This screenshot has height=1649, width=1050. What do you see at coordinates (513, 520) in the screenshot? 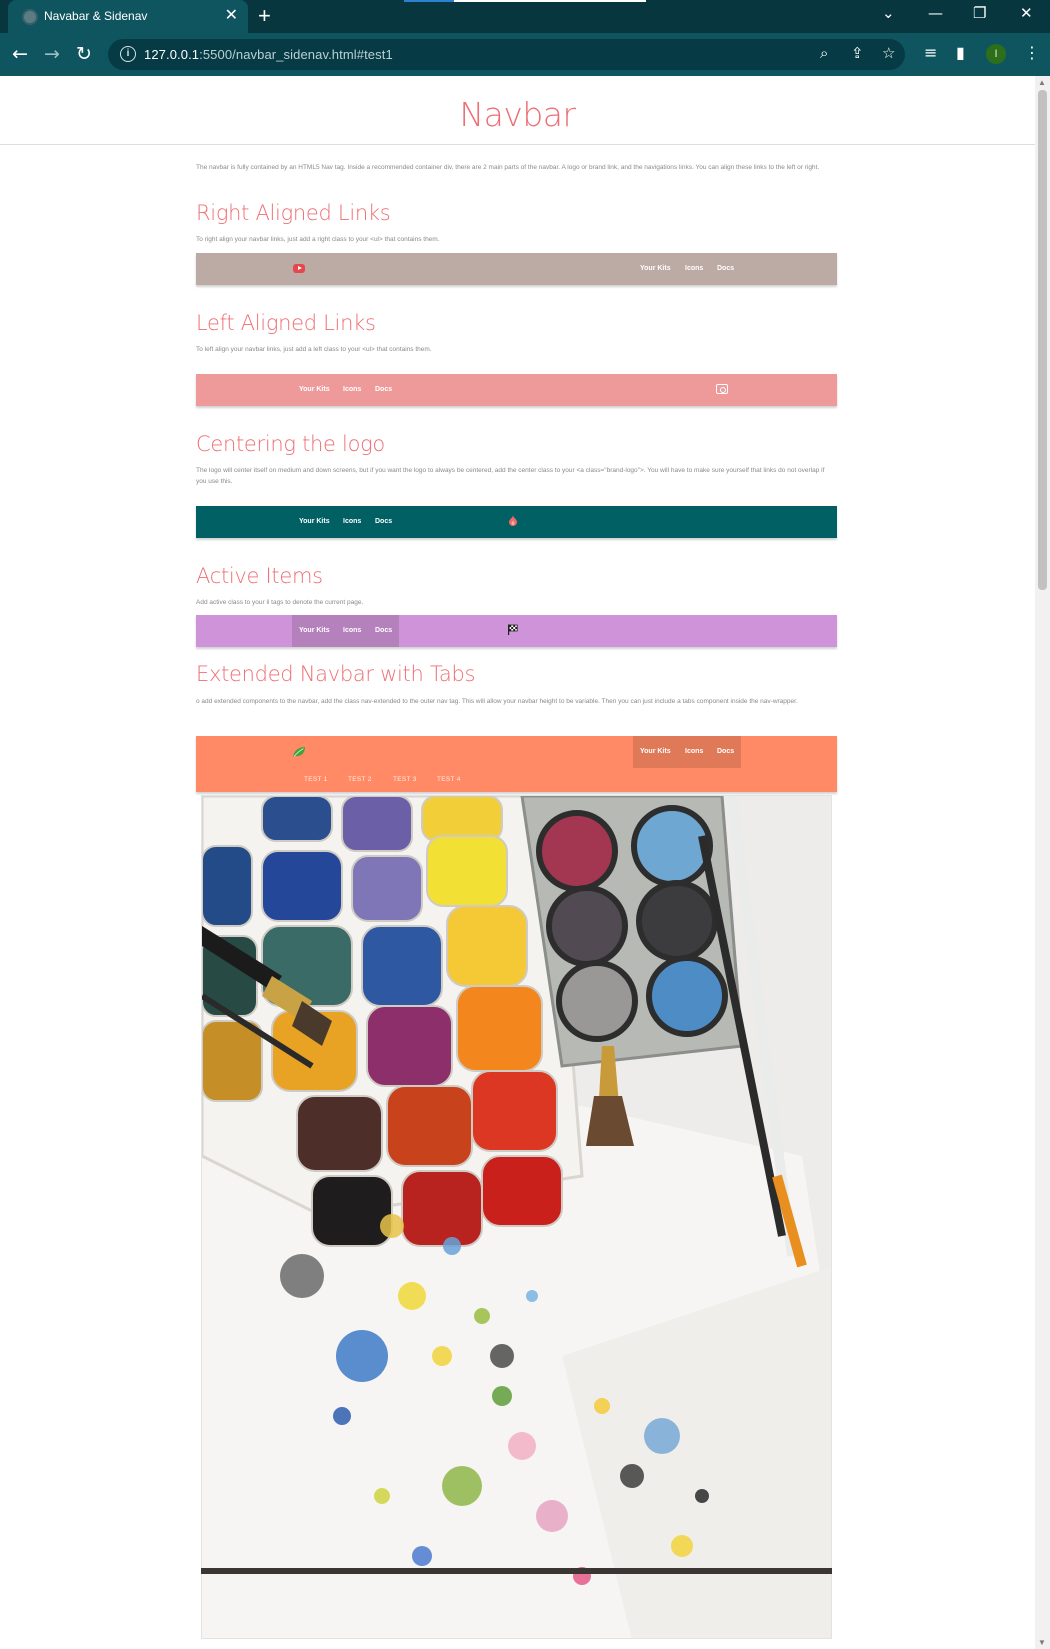
I see `flame-icon` at bounding box center [513, 520].